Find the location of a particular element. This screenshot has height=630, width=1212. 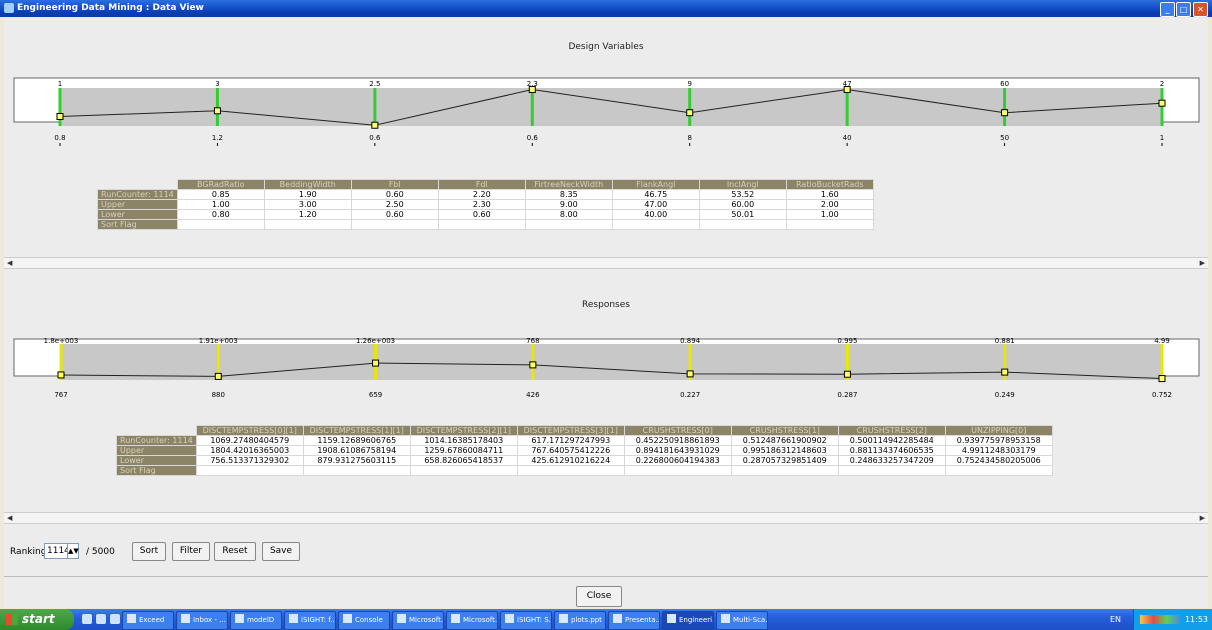

table-cell: 1014.16385178403 is located at coordinates (463, 440).